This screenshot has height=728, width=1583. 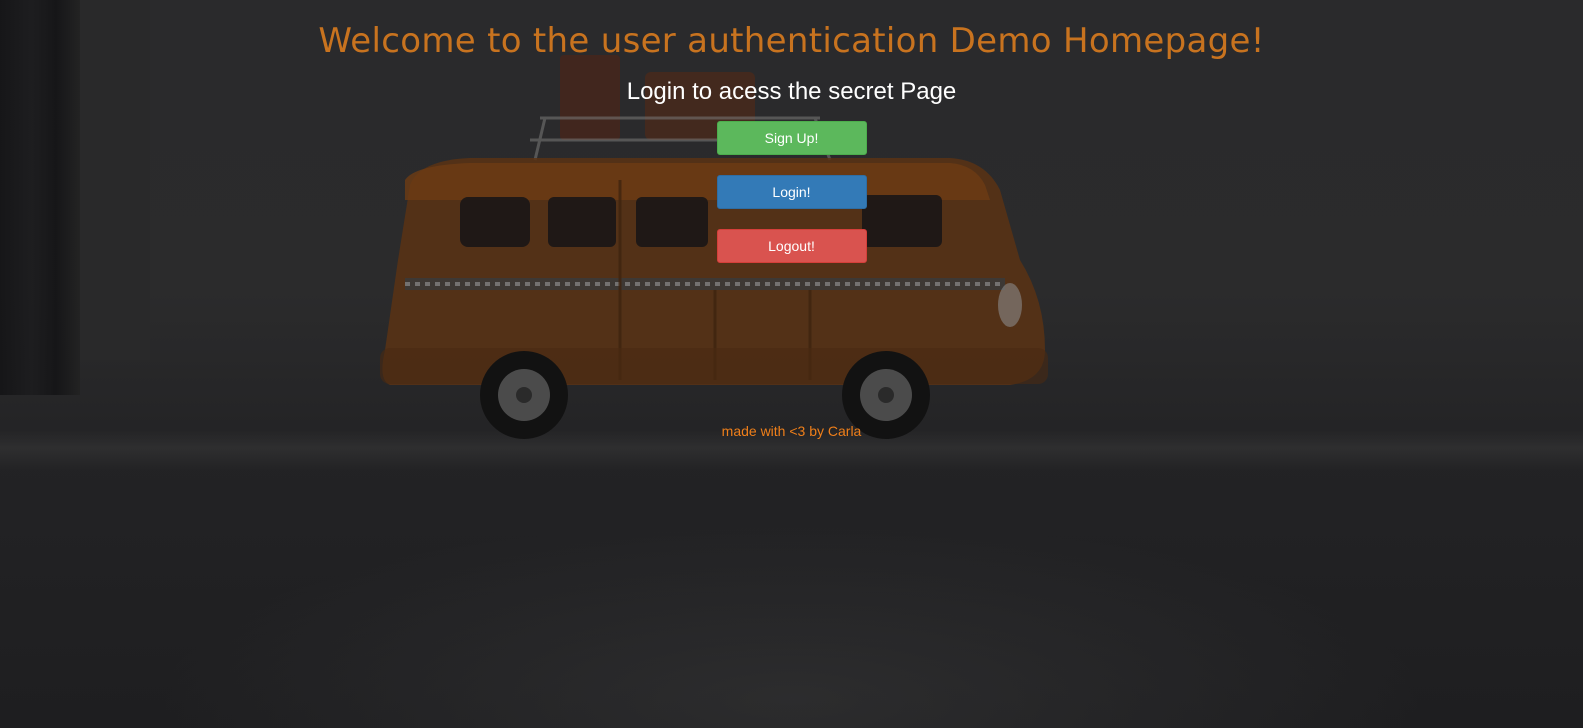 I want to click on signup-button: Sign Up!, so click(x=791, y=138).